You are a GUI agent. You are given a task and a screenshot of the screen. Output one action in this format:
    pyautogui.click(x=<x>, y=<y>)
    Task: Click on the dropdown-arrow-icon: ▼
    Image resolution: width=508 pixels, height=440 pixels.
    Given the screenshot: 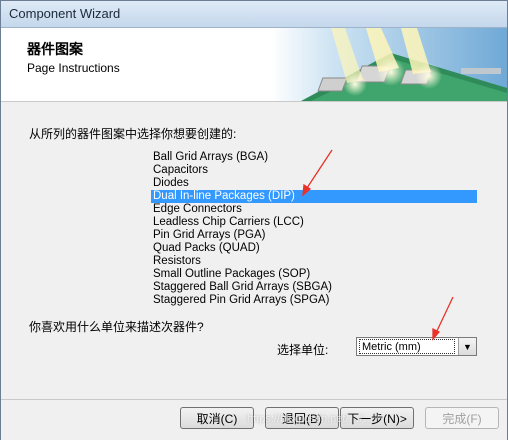 What is the action you would take?
    pyautogui.click(x=467, y=346)
    